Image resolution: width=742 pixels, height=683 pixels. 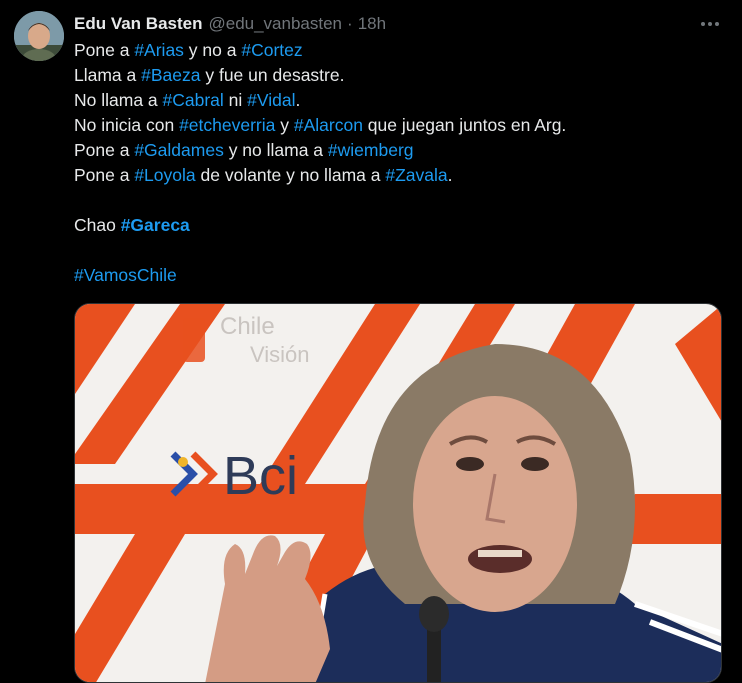 I want to click on text-segment: y, so click(x=284, y=125).